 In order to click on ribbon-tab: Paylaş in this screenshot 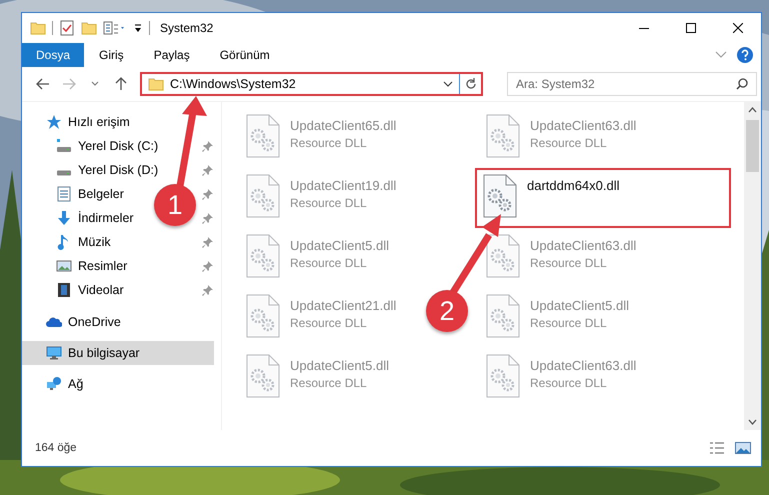, I will do `click(171, 55)`.